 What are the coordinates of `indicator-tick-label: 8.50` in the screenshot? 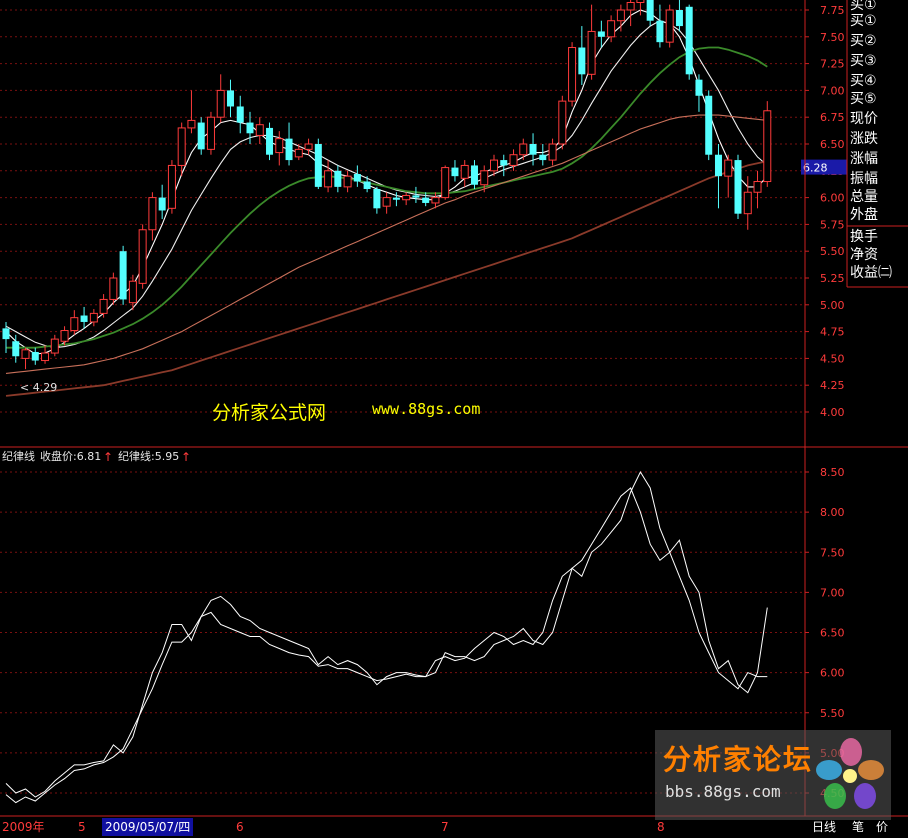 It's located at (832, 472).